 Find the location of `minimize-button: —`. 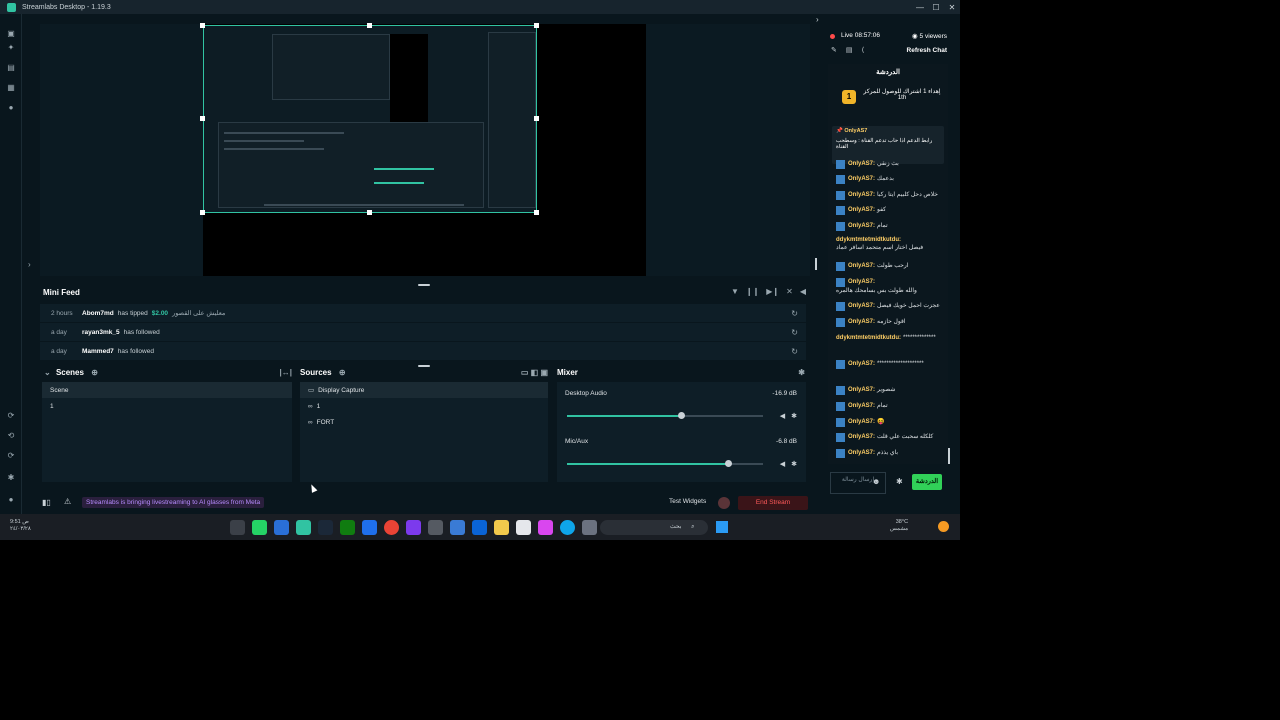

minimize-button: — is located at coordinates (920, 7).